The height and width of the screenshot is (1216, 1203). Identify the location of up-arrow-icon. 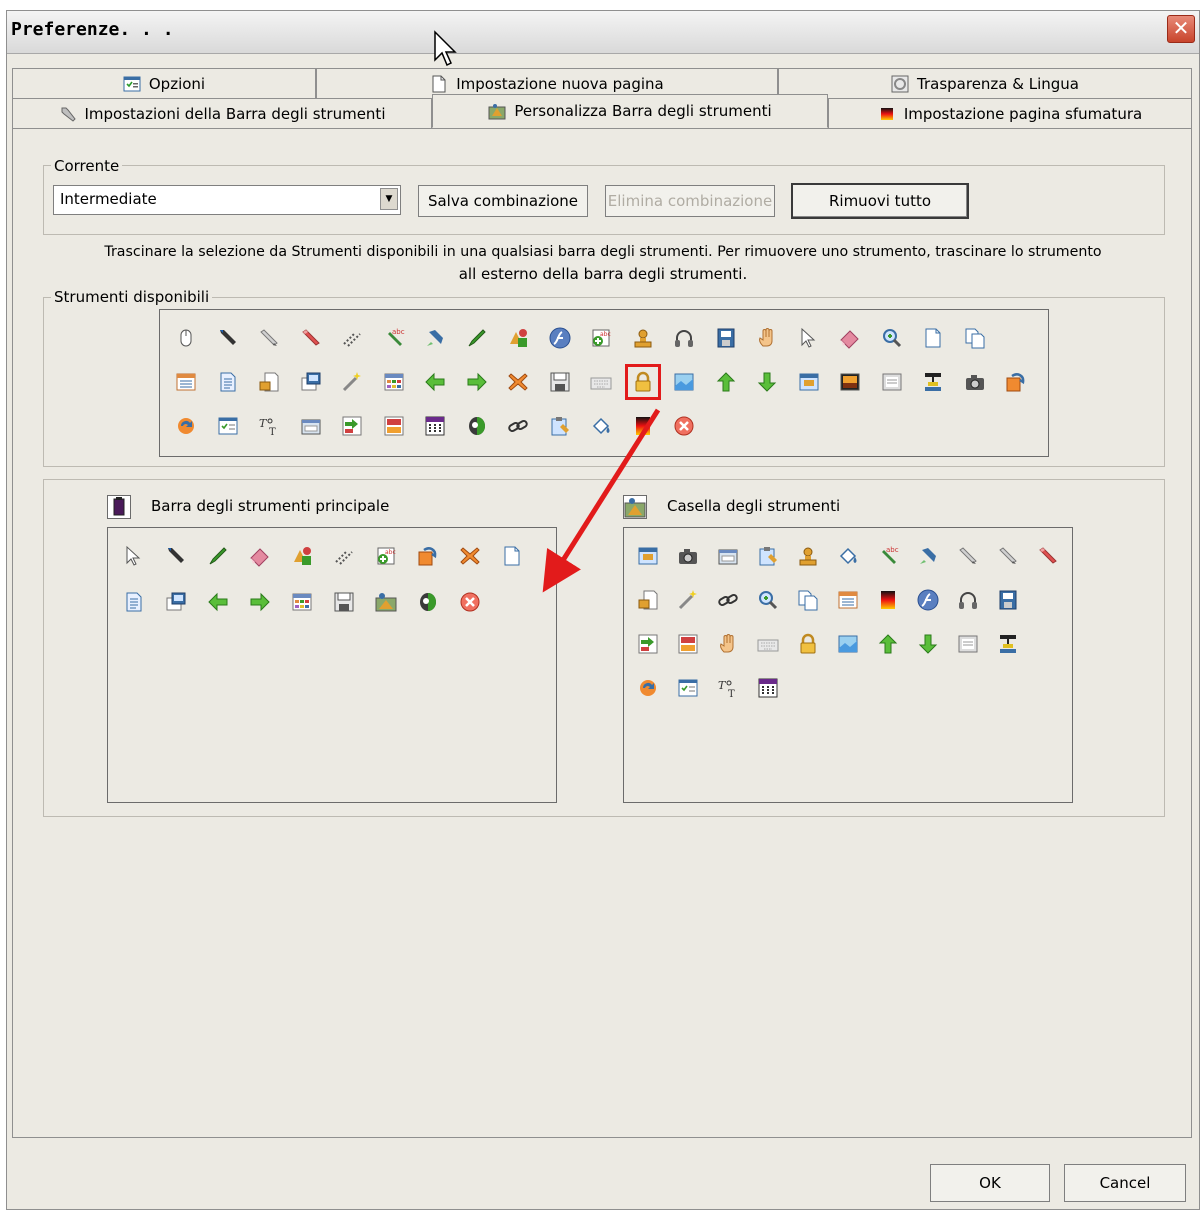
(888, 644).